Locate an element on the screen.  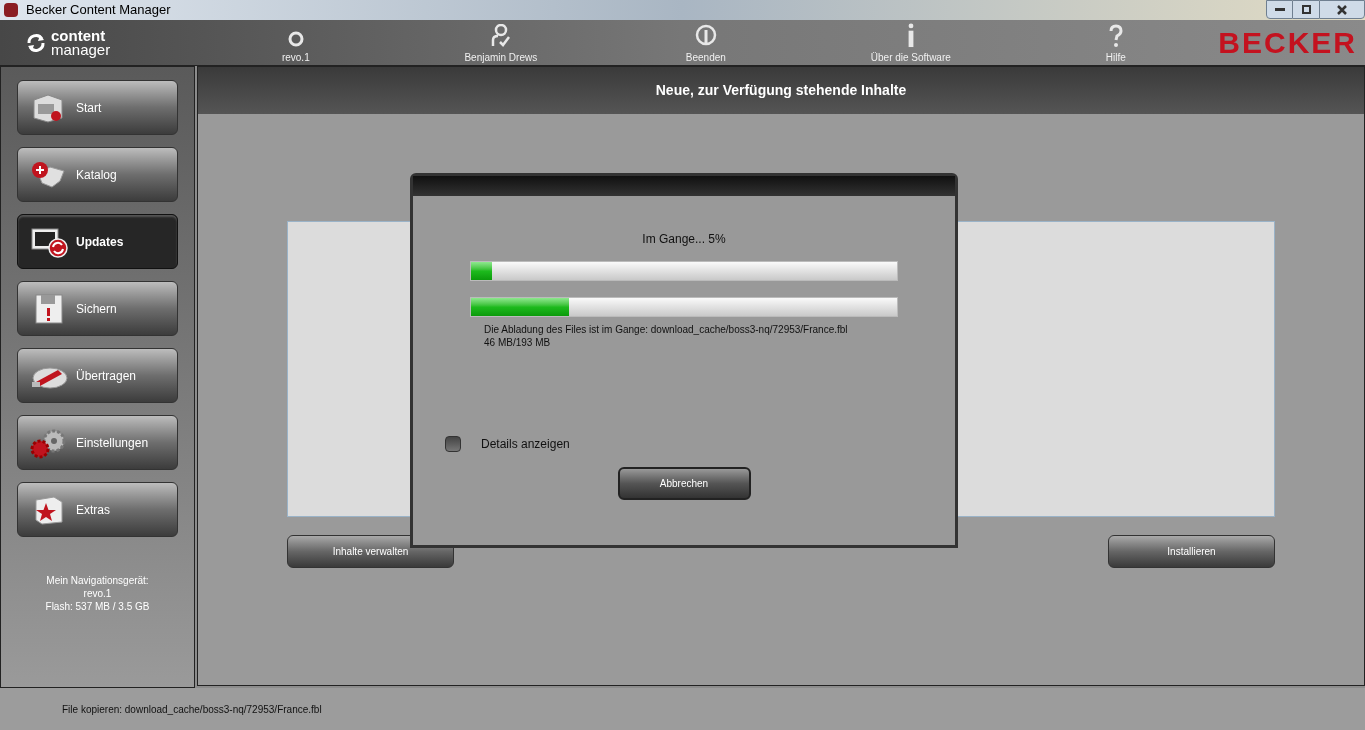
close-icon is located at coordinates (1342, 9).